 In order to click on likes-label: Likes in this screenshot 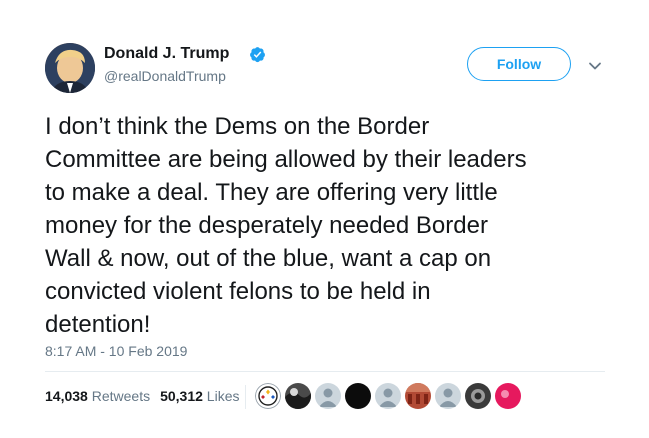, I will do `click(223, 396)`.